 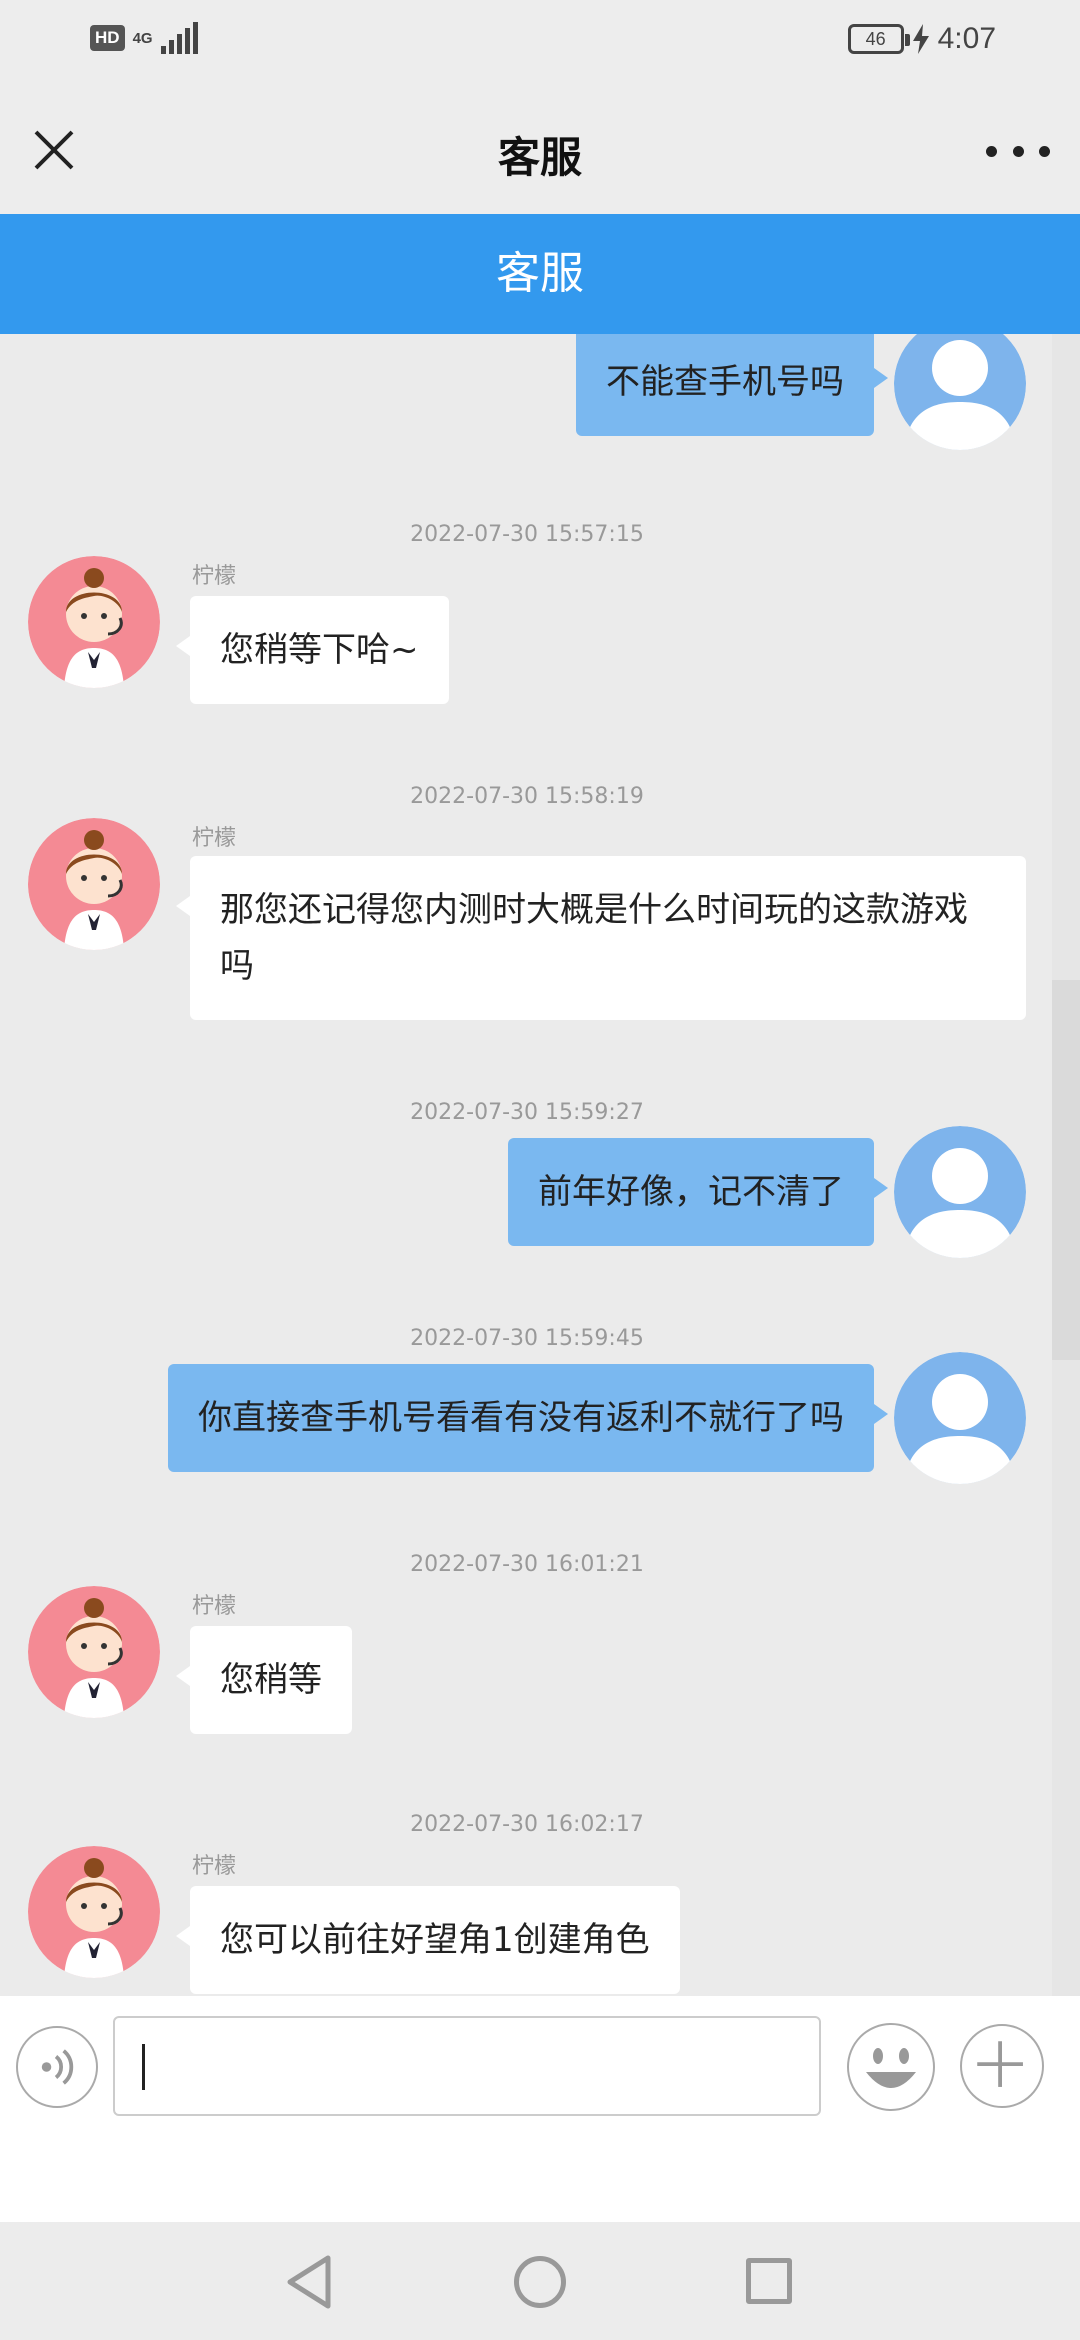 What do you see at coordinates (527, 1338) in the screenshot?
I see `message-timestamp: 2022-07-30 15:59:45` at bounding box center [527, 1338].